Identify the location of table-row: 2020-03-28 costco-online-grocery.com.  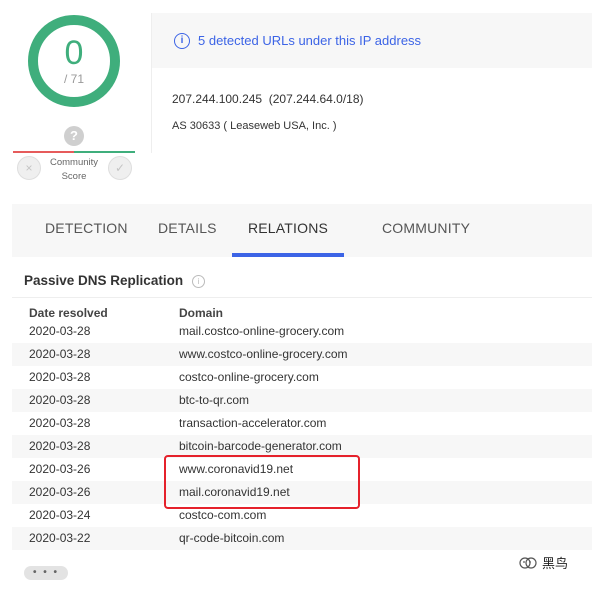
(302, 377).